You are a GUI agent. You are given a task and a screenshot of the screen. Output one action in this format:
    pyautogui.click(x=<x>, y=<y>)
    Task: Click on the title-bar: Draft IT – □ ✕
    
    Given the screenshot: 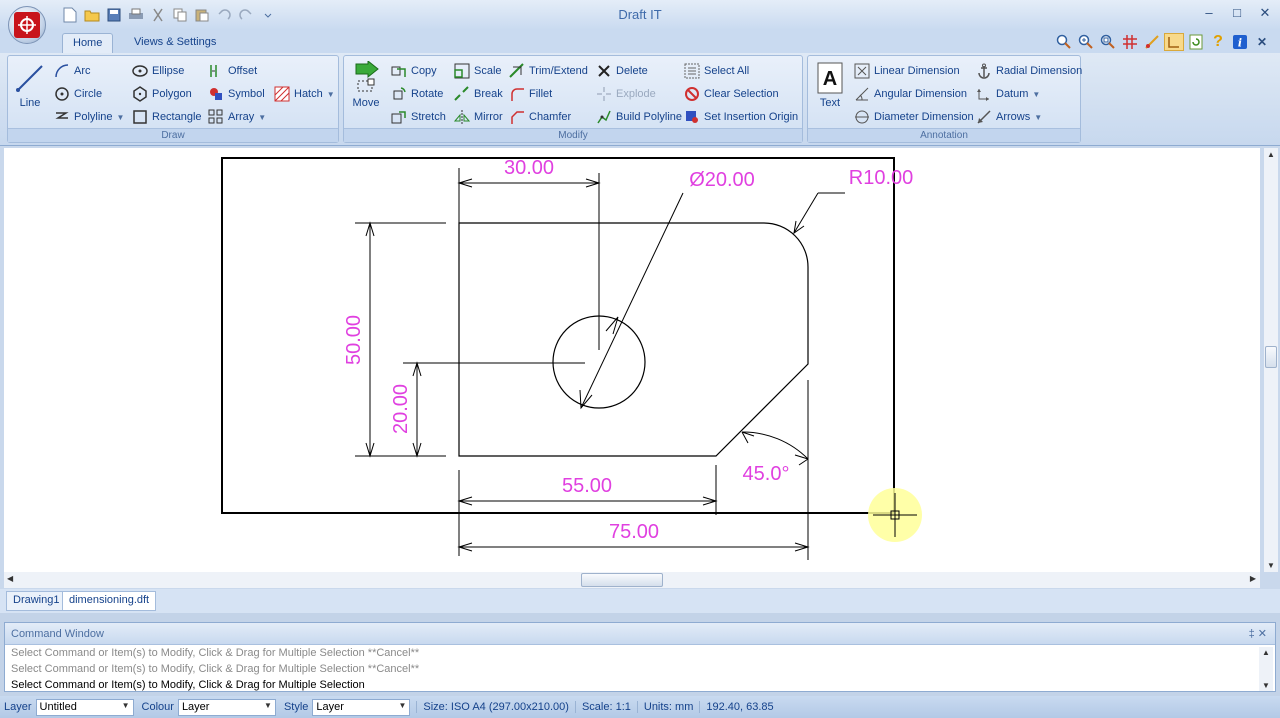 What is the action you would take?
    pyautogui.click(x=640, y=15)
    